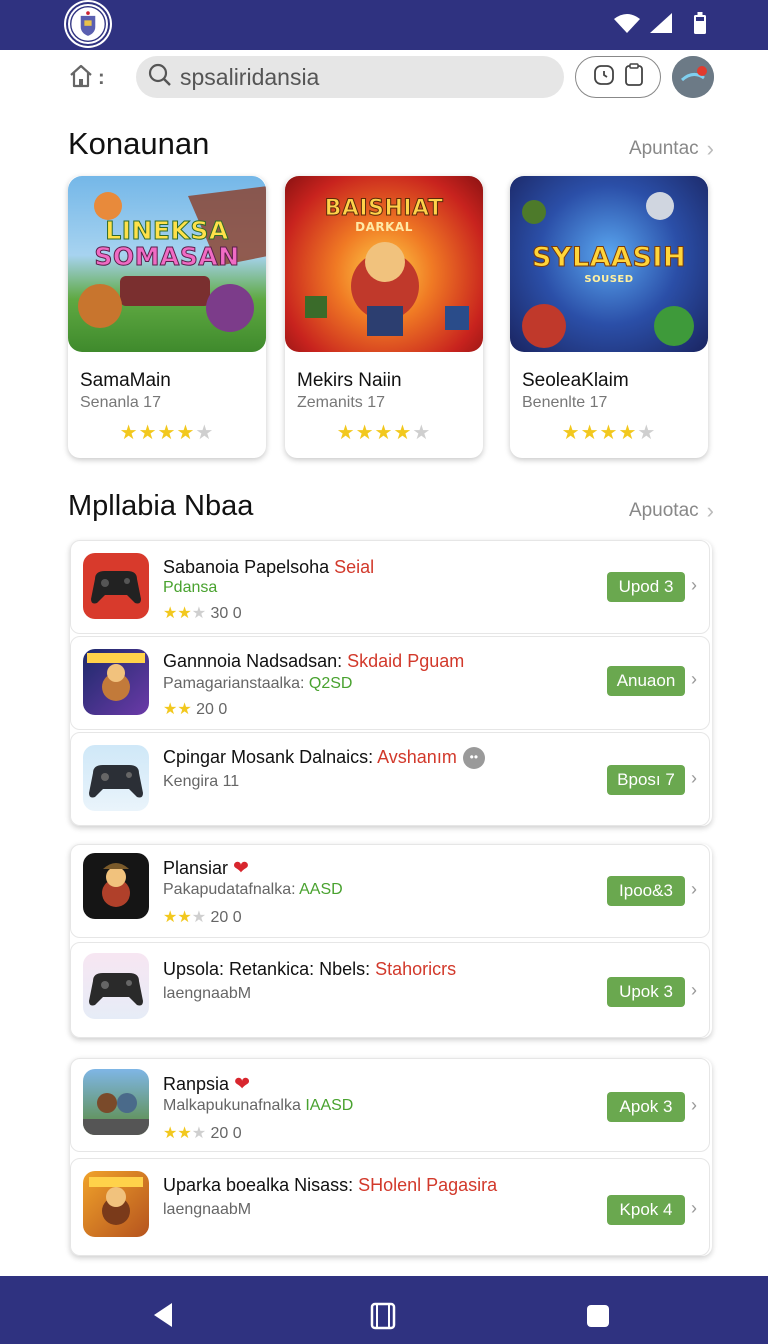 The width and height of the screenshot is (768, 1344). I want to click on card-sub: Benenlte 17, so click(565, 402).